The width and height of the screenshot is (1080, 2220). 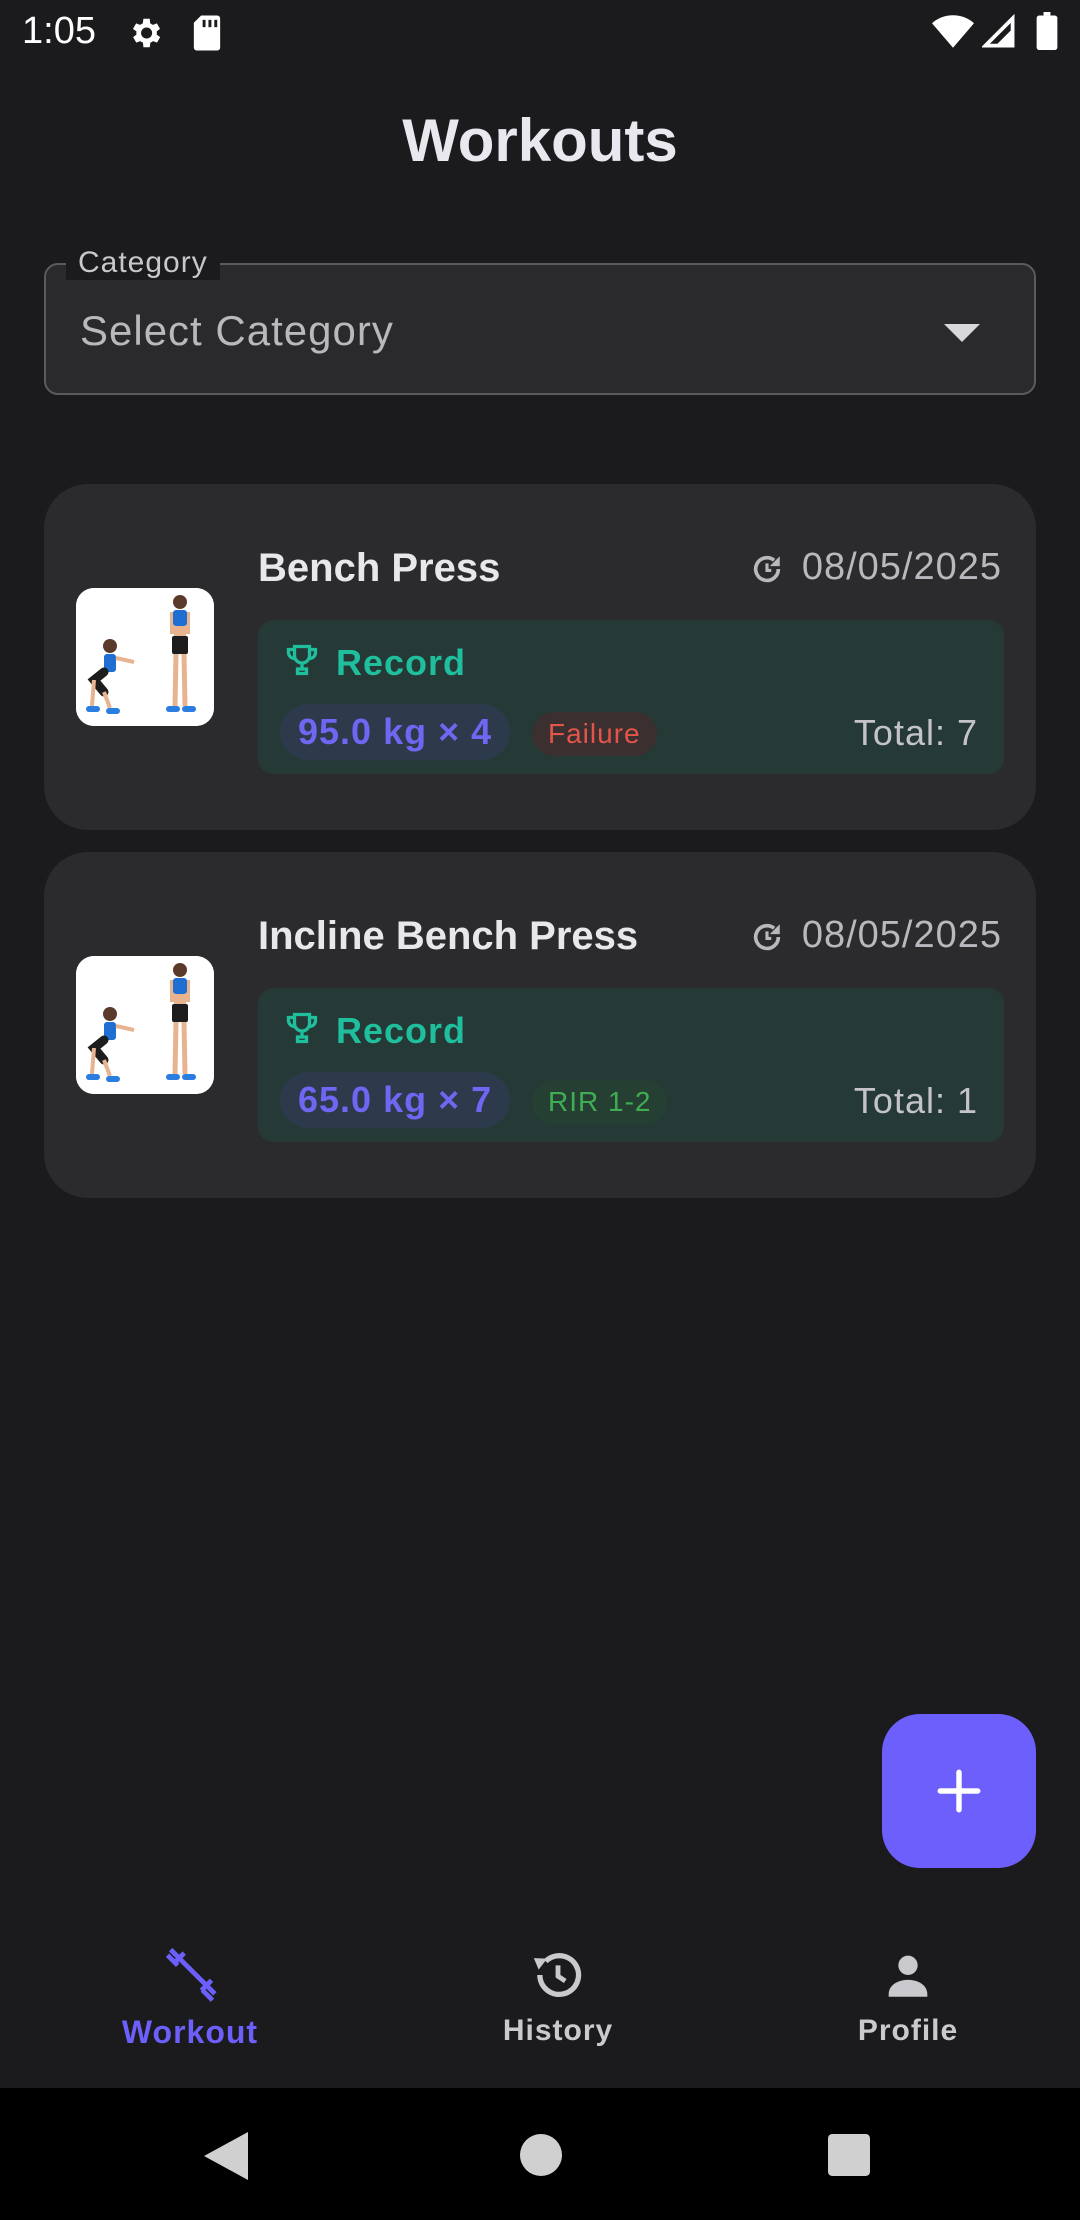 I want to click on total-sets: Total: 1, so click(x=915, y=1100).